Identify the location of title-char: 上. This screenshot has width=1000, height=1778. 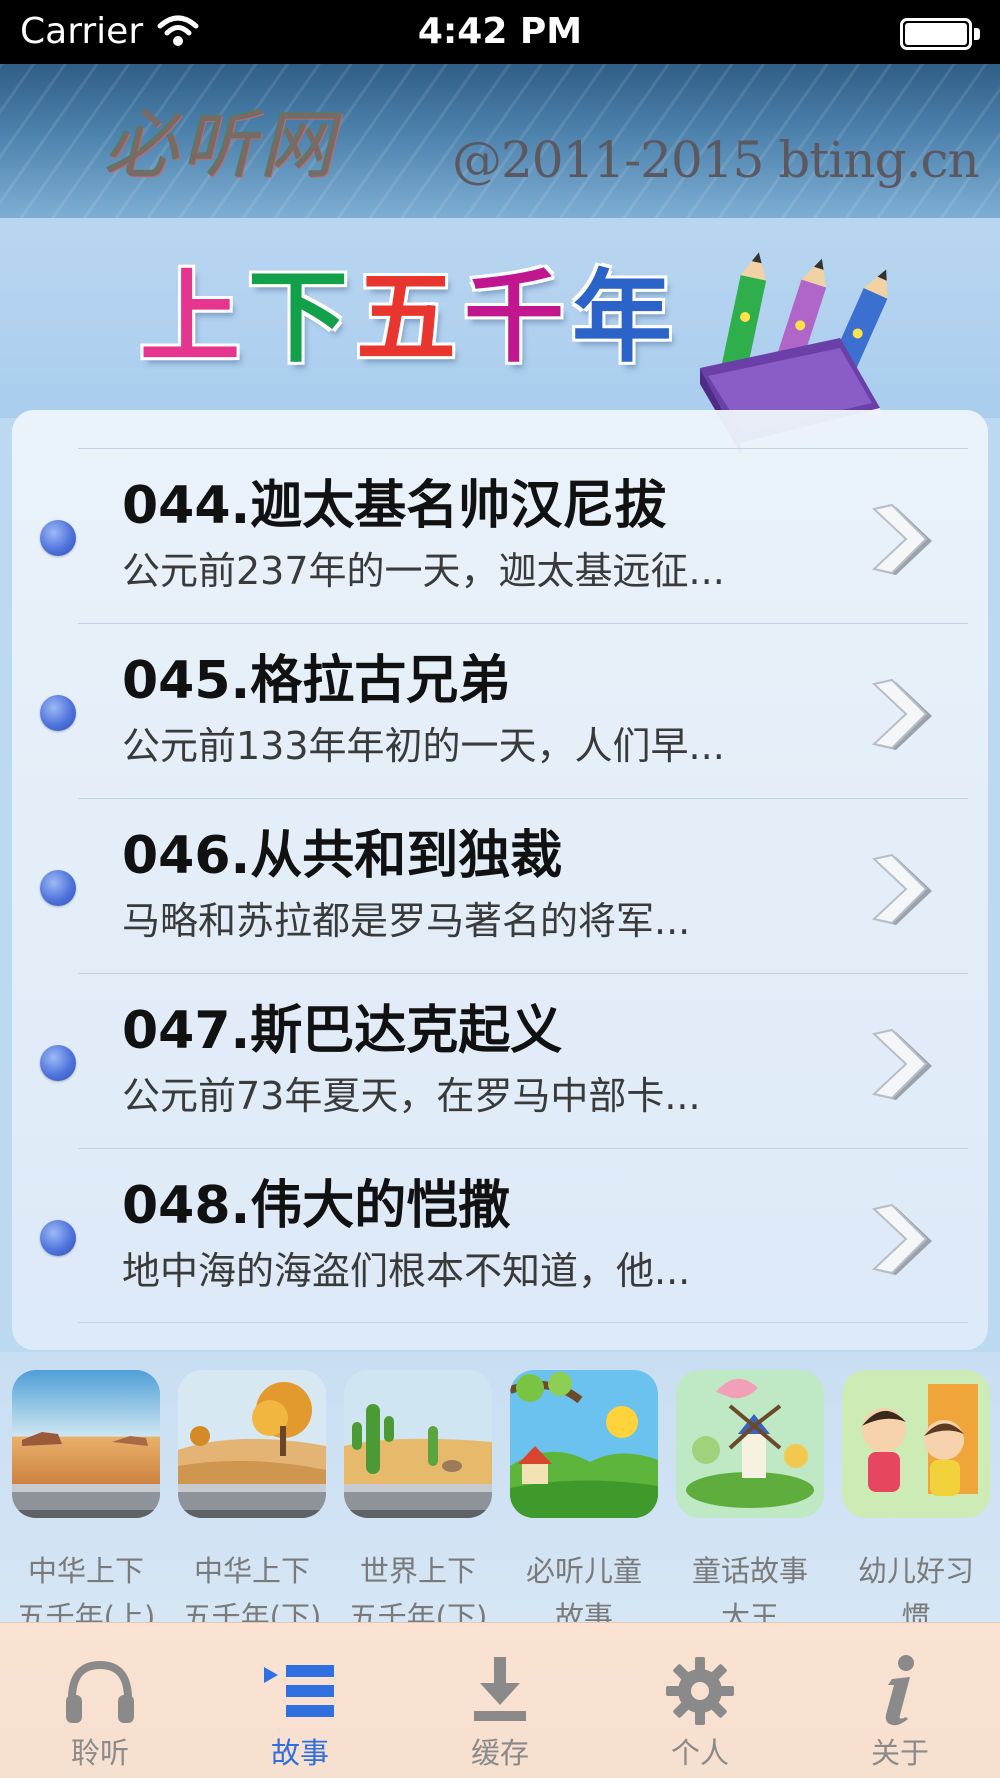
(190, 317).